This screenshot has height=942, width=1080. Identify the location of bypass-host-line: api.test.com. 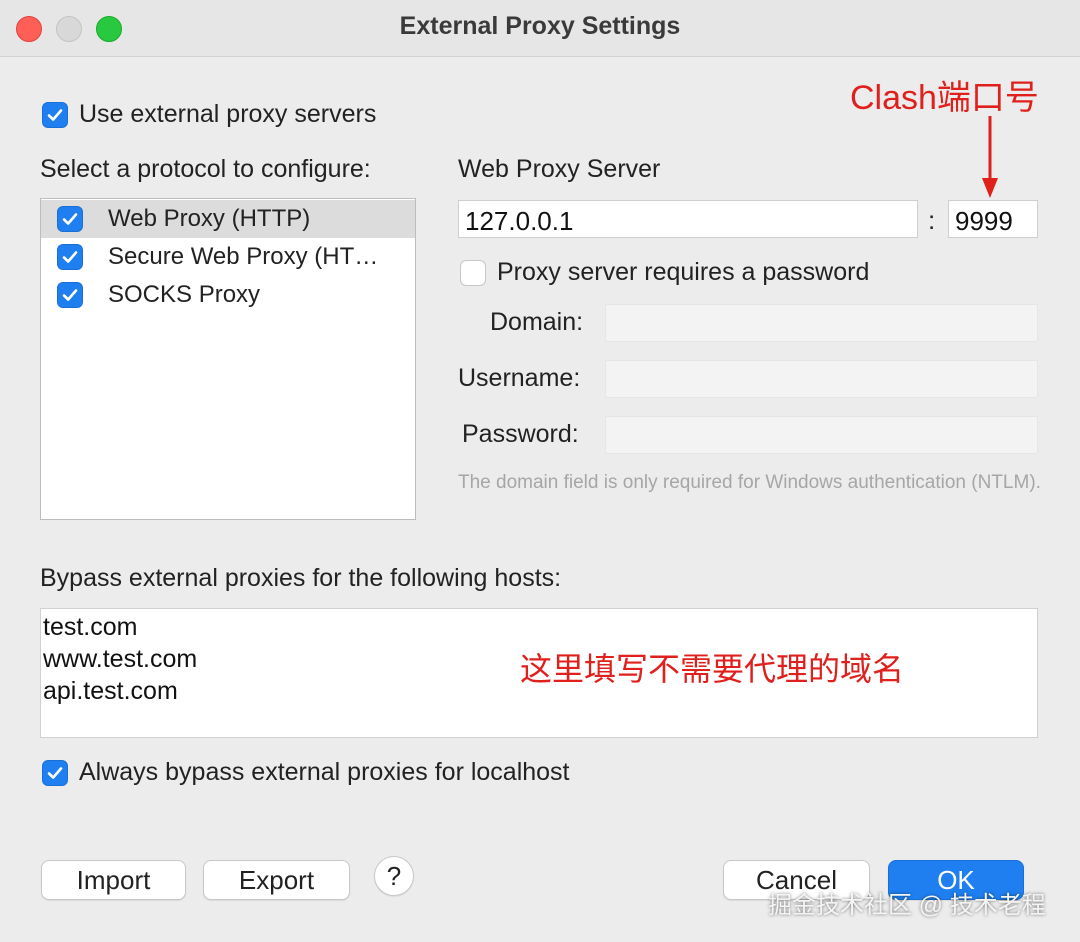
(110, 691).